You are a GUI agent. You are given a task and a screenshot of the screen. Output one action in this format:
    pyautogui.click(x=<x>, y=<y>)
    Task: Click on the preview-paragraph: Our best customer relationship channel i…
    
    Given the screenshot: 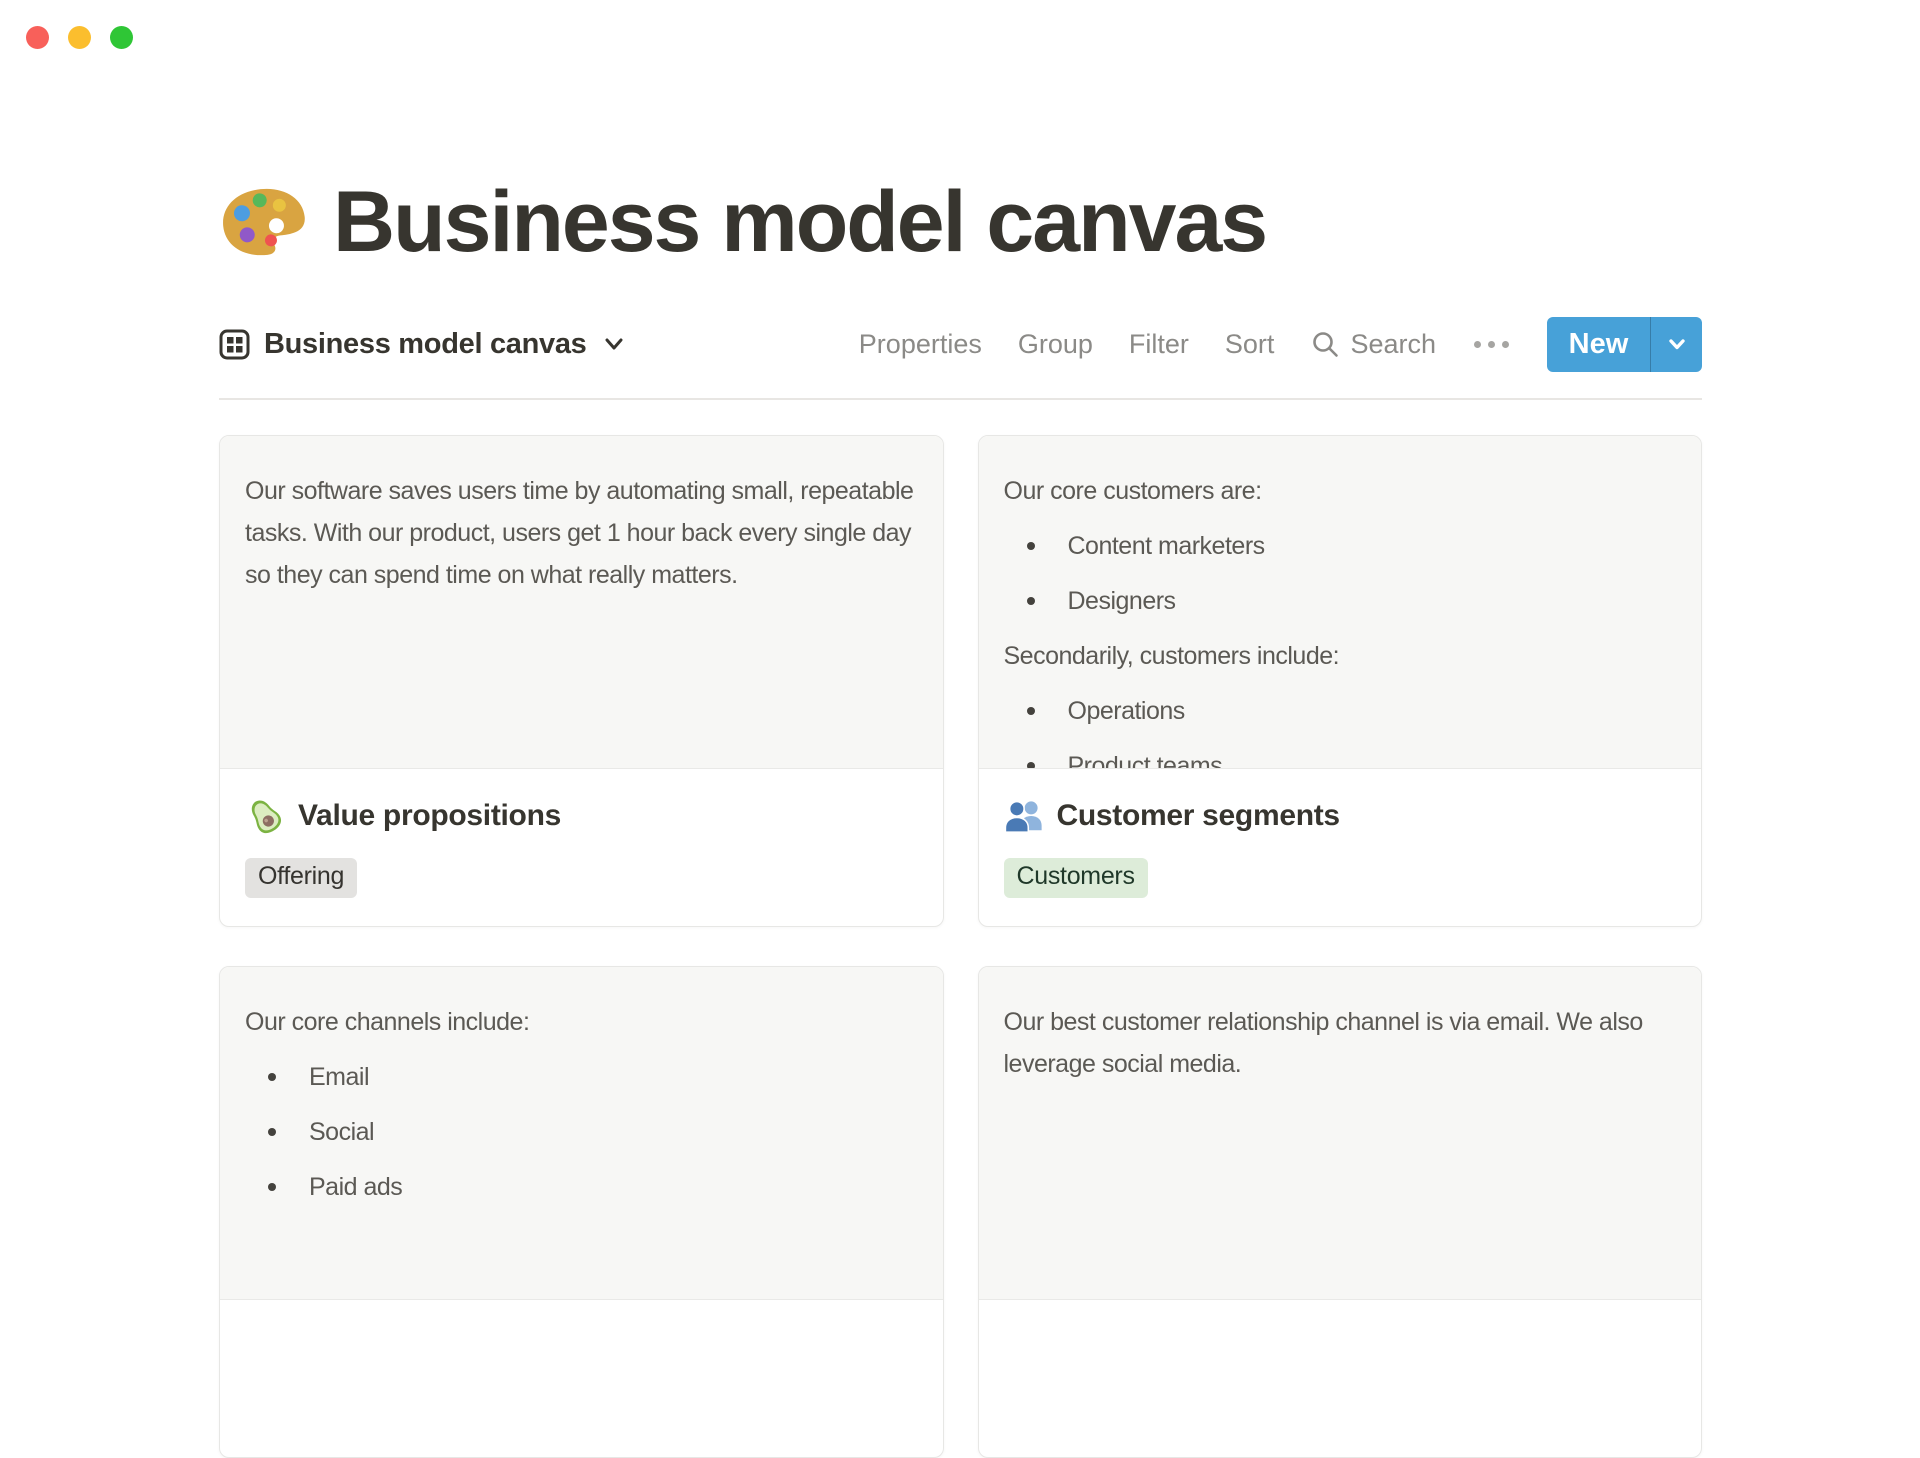 What is the action you would take?
    pyautogui.click(x=1323, y=1043)
    